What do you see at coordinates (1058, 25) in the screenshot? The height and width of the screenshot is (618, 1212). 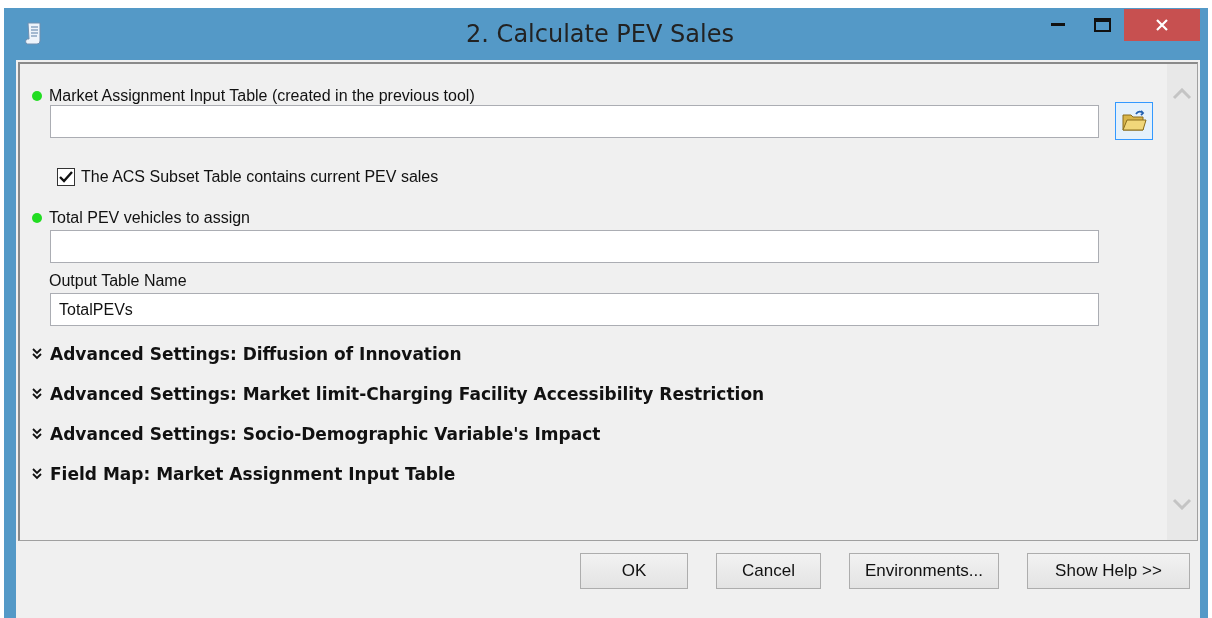 I see `minimize-icon` at bounding box center [1058, 25].